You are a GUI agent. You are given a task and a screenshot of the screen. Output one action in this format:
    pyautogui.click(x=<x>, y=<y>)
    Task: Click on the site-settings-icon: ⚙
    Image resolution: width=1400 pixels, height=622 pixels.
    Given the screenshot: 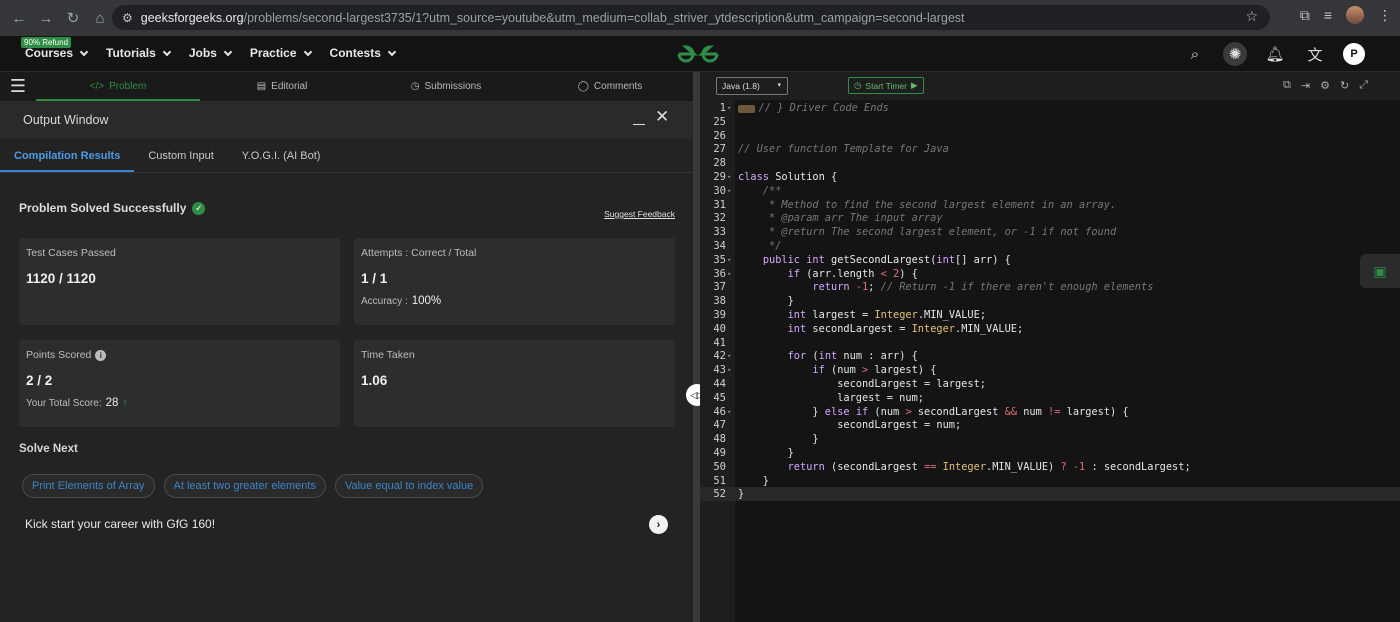 What is the action you would take?
    pyautogui.click(x=127, y=18)
    